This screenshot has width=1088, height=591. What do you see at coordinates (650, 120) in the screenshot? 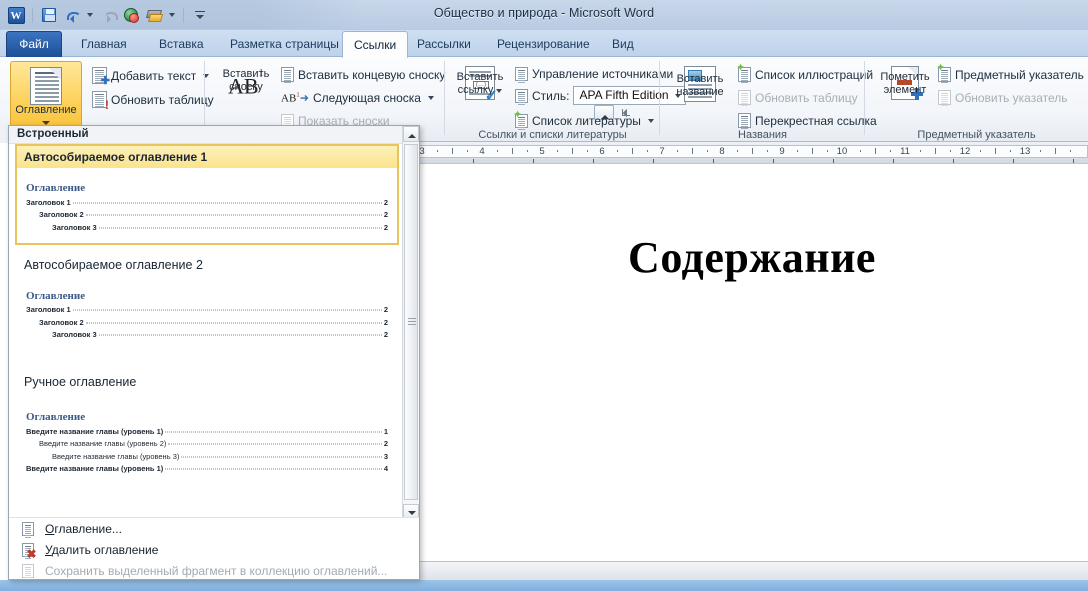
I see `bibliography-chevron-down-icon` at bounding box center [650, 120].